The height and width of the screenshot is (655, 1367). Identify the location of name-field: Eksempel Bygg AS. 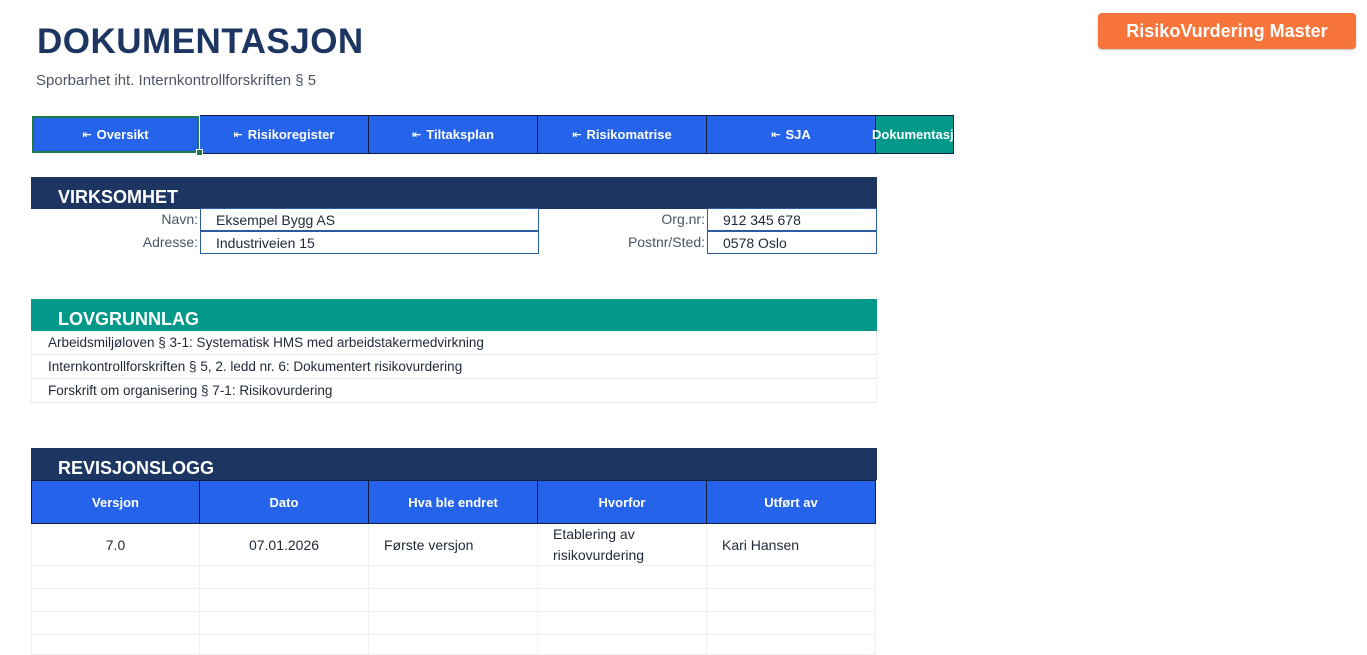
(369, 219).